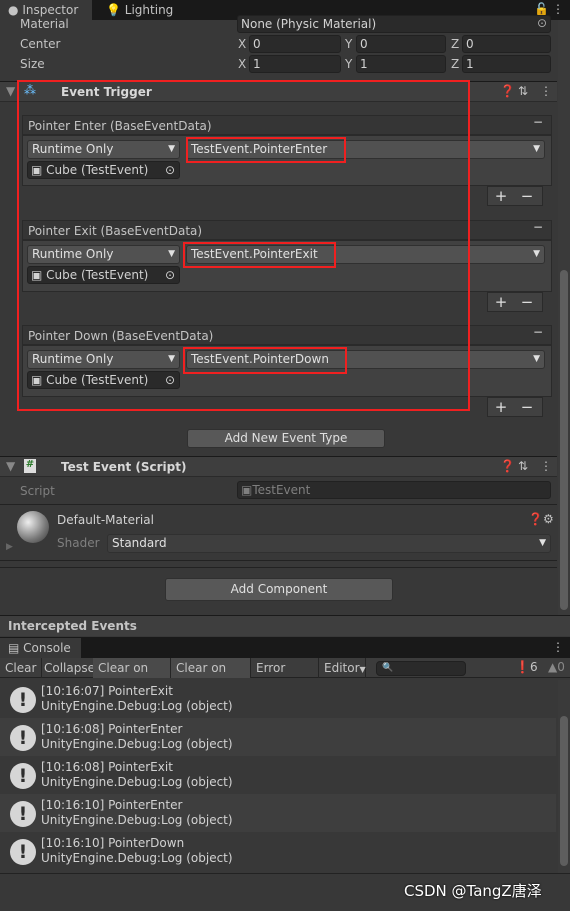 The image size is (570, 911). What do you see at coordinates (506, 44) in the screenshot?
I see `center-z-field: 0` at bounding box center [506, 44].